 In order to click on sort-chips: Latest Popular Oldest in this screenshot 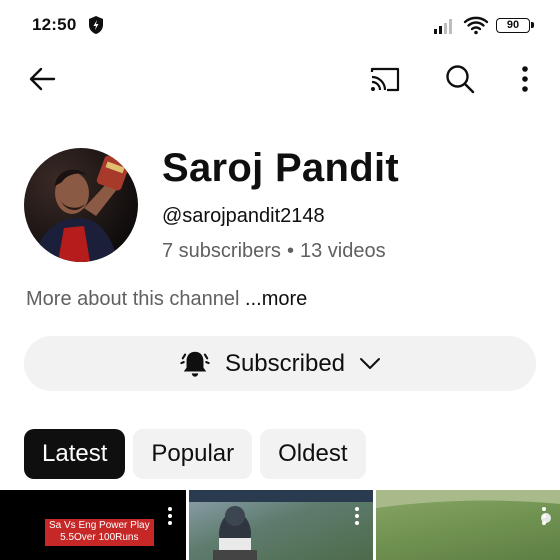, I will do `click(195, 454)`.